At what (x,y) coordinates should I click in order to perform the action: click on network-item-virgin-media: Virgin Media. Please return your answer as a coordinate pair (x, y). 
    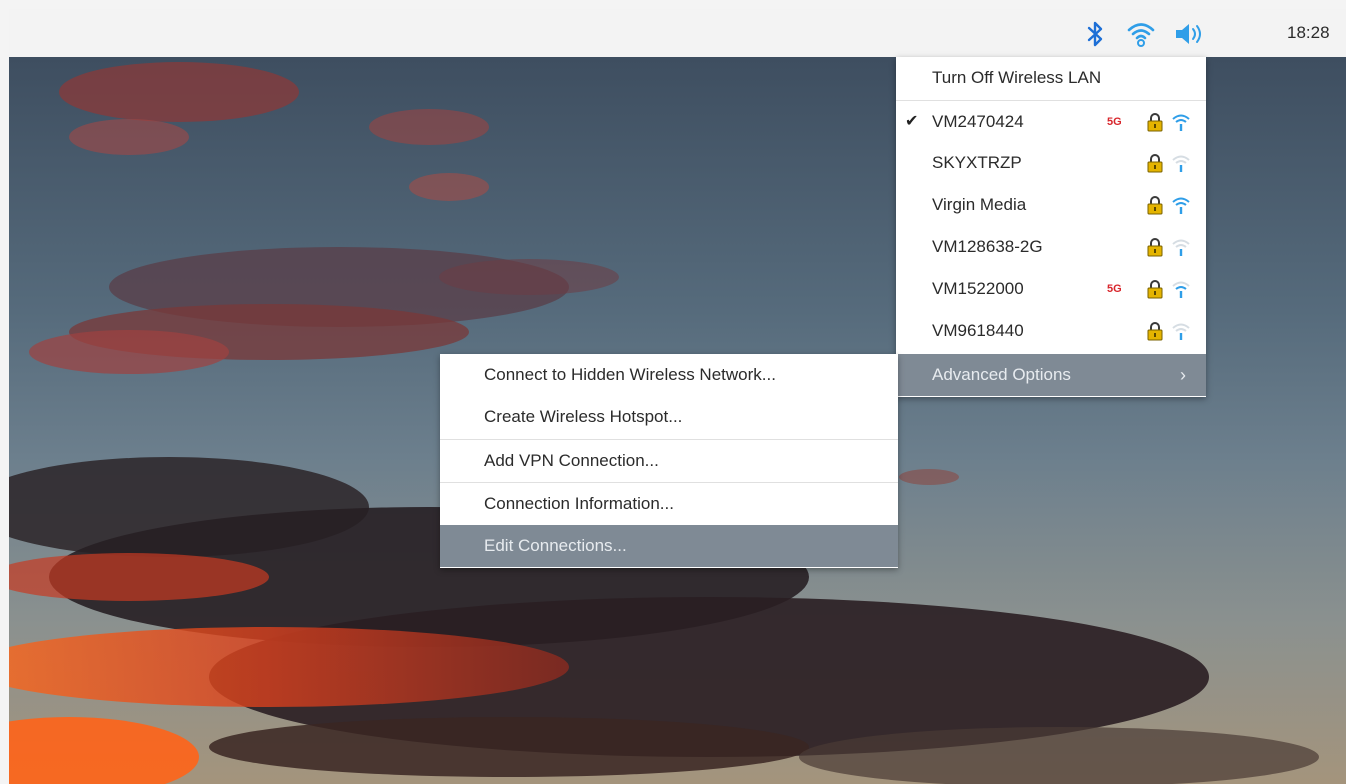
    Looking at the image, I should click on (1051, 205).